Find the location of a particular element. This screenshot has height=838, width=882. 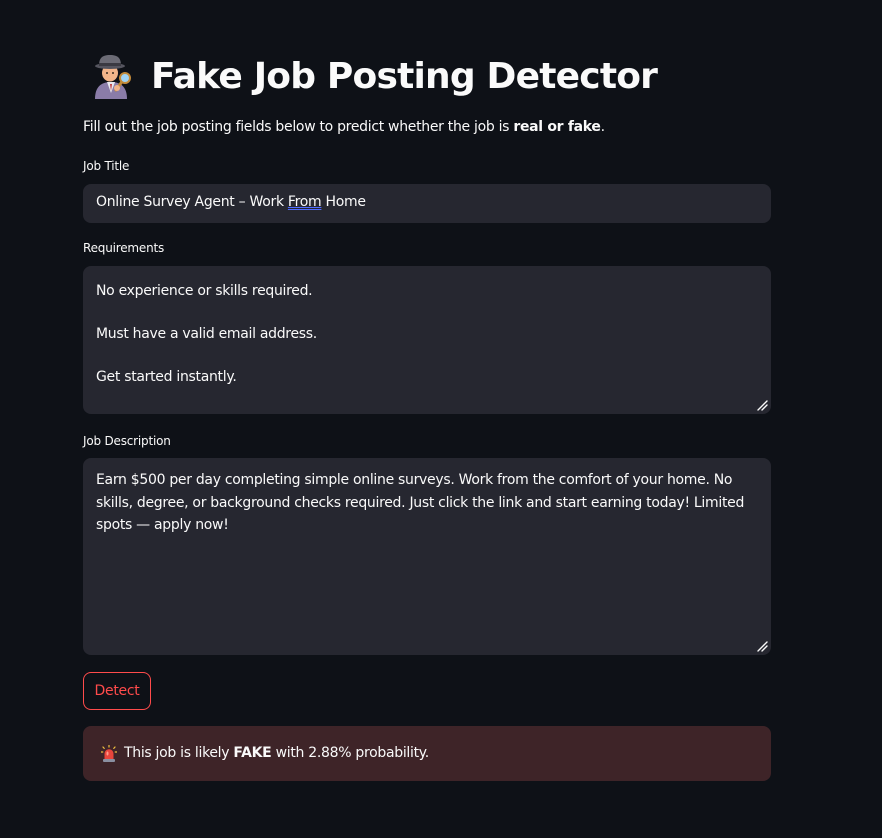

requirements-label: Requirements is located at coordinates (124, 248).